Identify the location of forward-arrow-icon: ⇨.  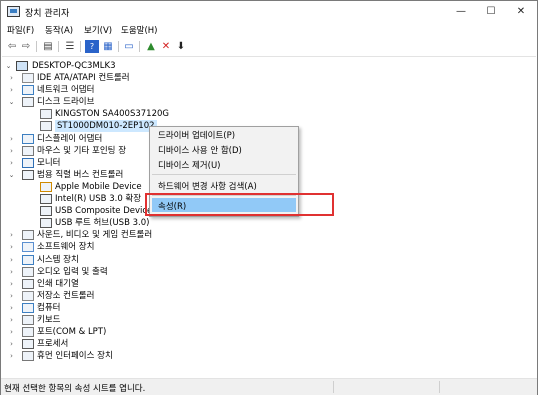
(26, 46).